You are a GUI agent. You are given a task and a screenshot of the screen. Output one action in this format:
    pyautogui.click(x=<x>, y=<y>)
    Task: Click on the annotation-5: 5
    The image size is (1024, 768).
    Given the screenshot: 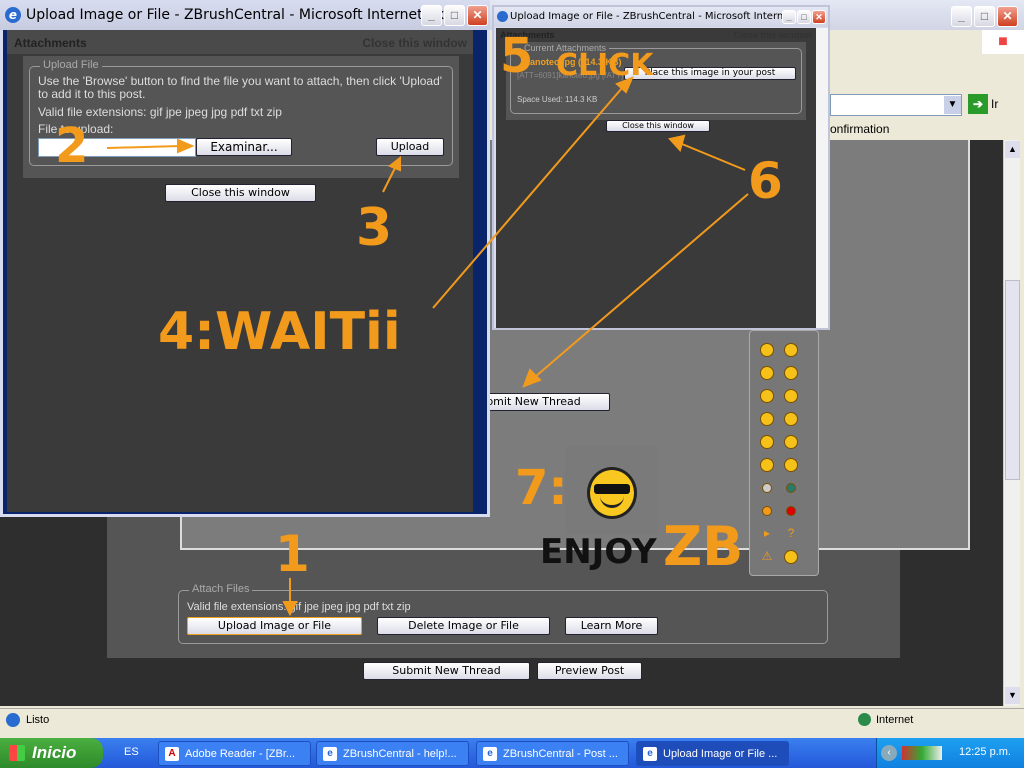 What is the action you would take?
    pyautogui.click(x=517, y=56)
    